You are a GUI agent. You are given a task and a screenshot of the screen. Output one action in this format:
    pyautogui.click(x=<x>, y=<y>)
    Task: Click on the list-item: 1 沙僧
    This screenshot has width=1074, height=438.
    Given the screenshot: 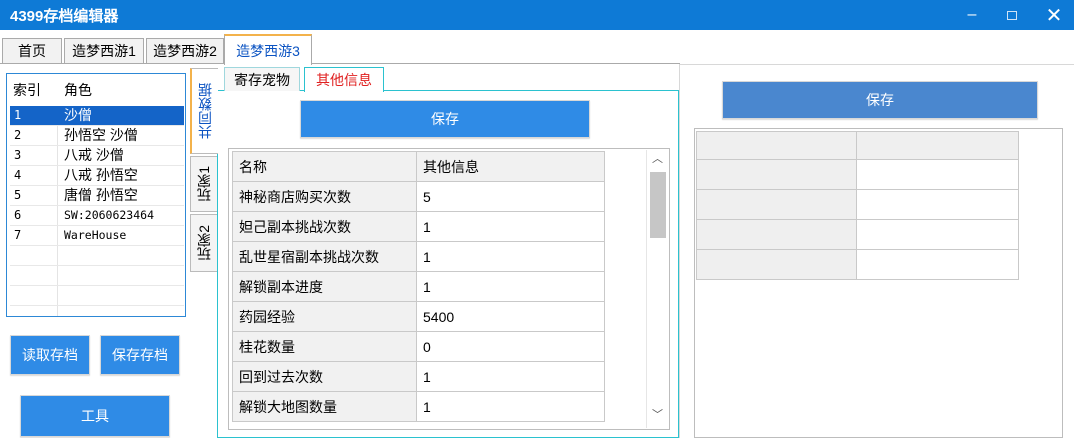 What is the action you would take?
    pyautogui.click(x=97, y=116)
    